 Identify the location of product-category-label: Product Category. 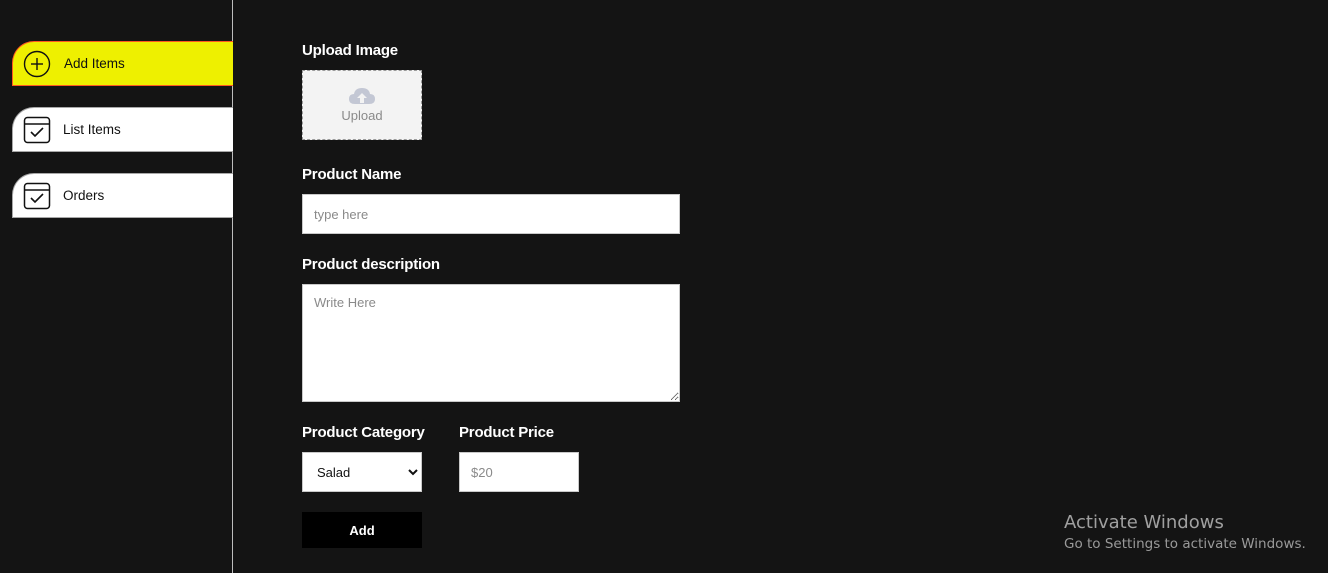
(363, 432).